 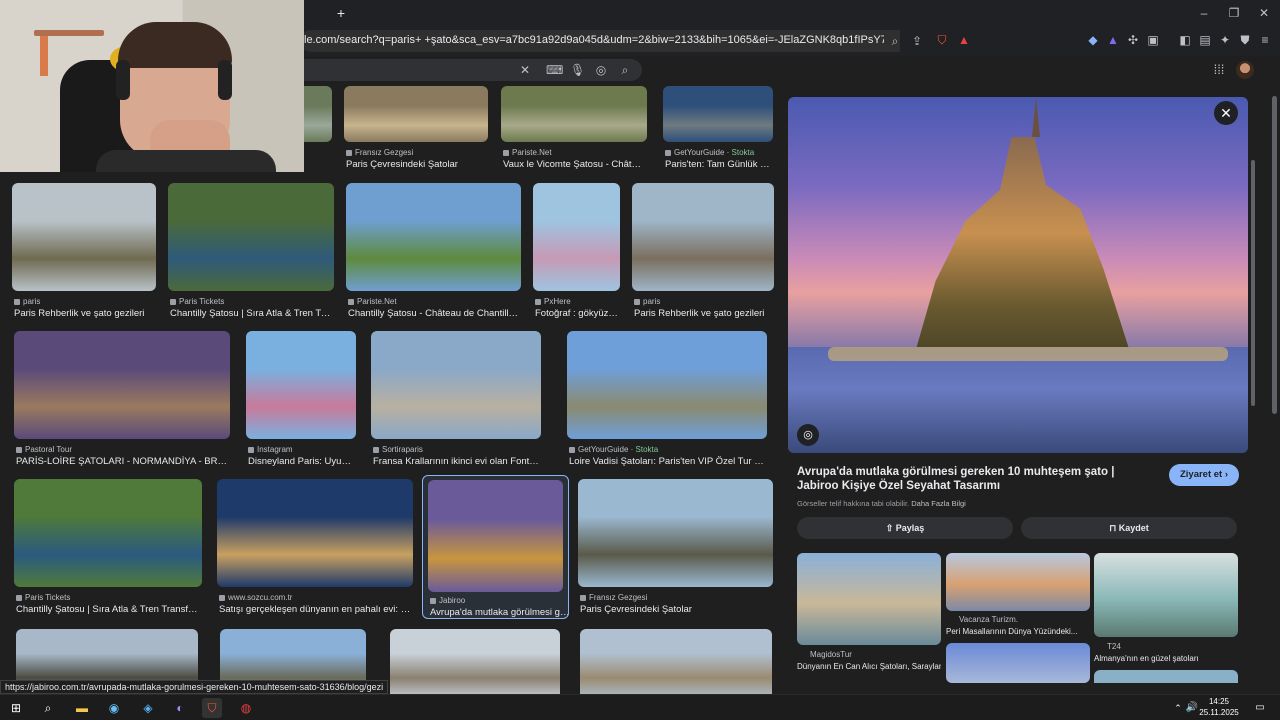 I want to click on more-info-link: Daha Fazla Bilgi, so click(x=938, y=503).